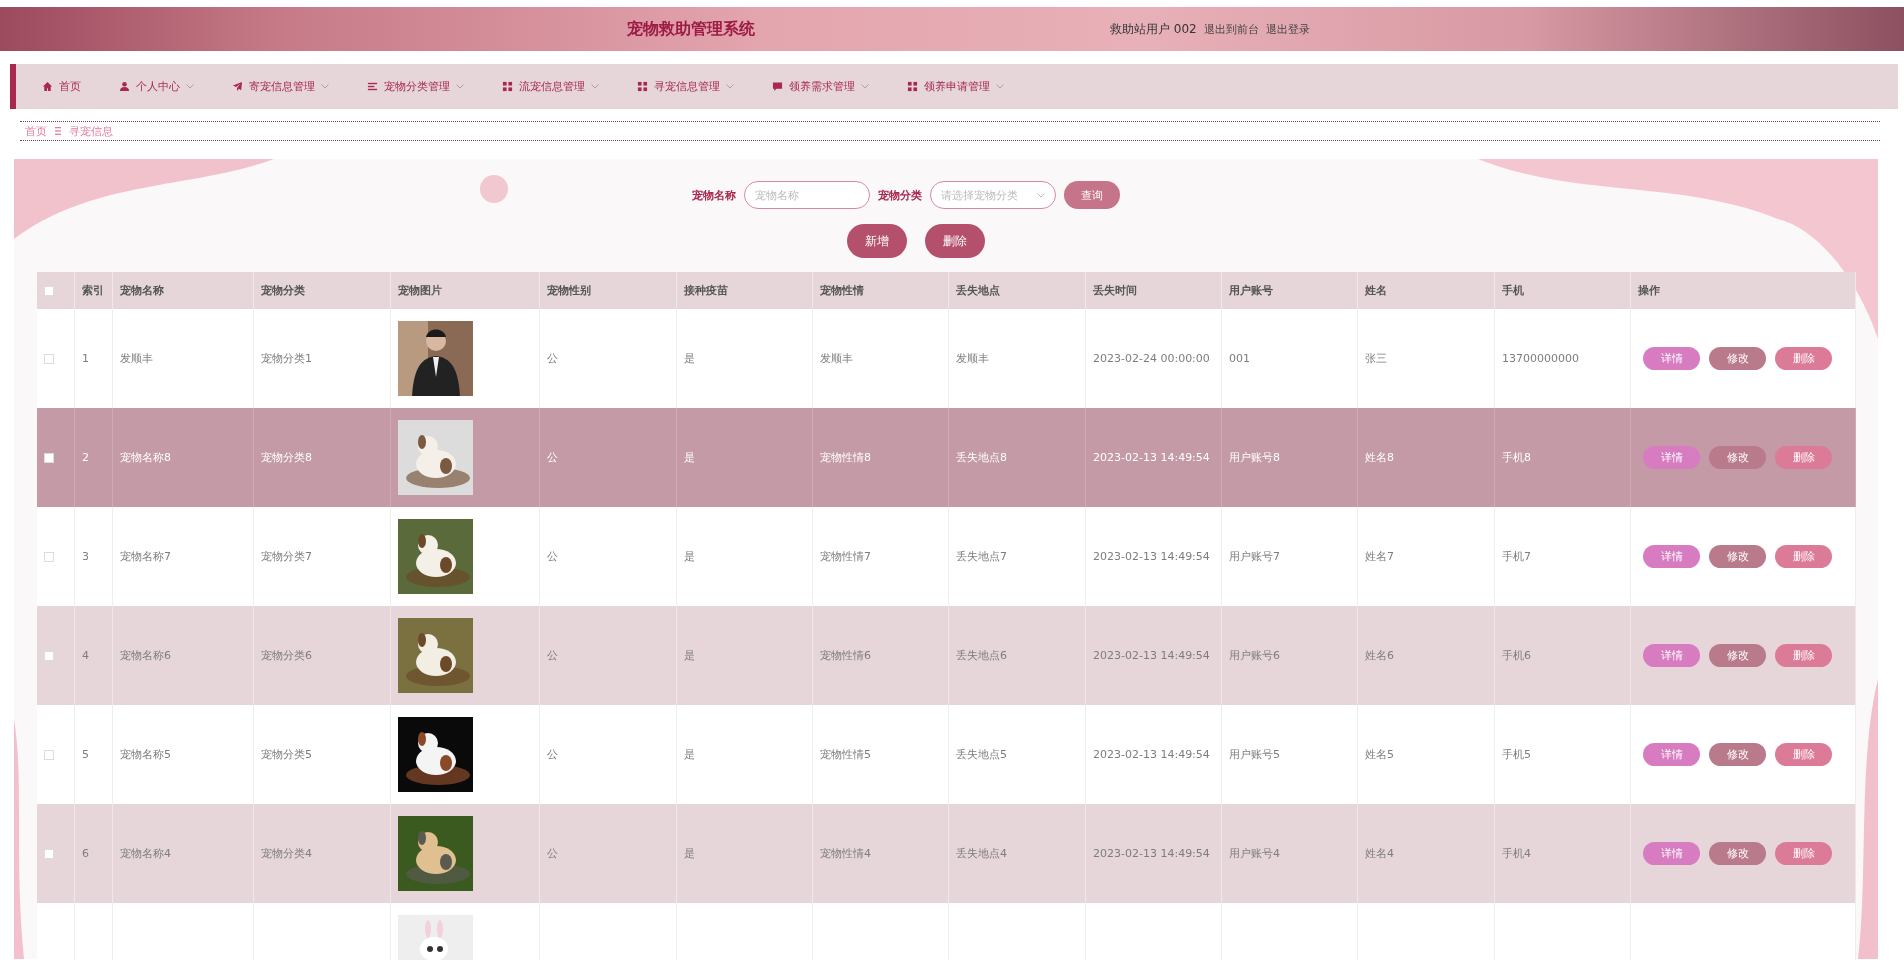 This screenshot has height=960, width=1904. What do you see at coordinates (845, 853) in the screenshot?
I see `table-cell: 宠物性情4` at bounding box center [845, 853].